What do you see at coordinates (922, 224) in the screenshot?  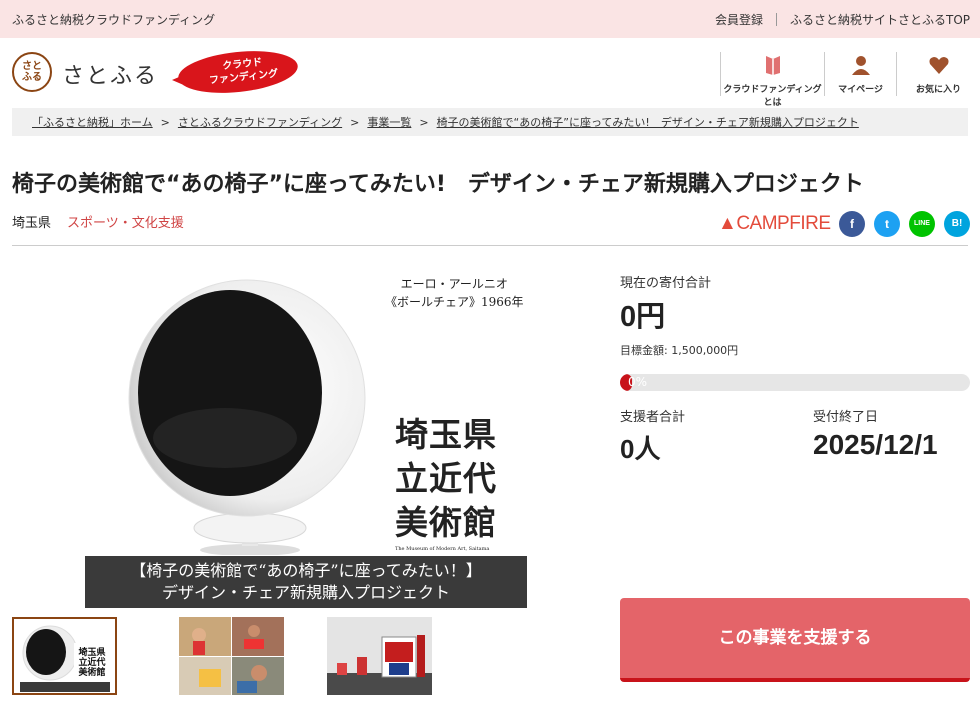 I see `line-share-icon: LINE` at bounding box center [922, 224].